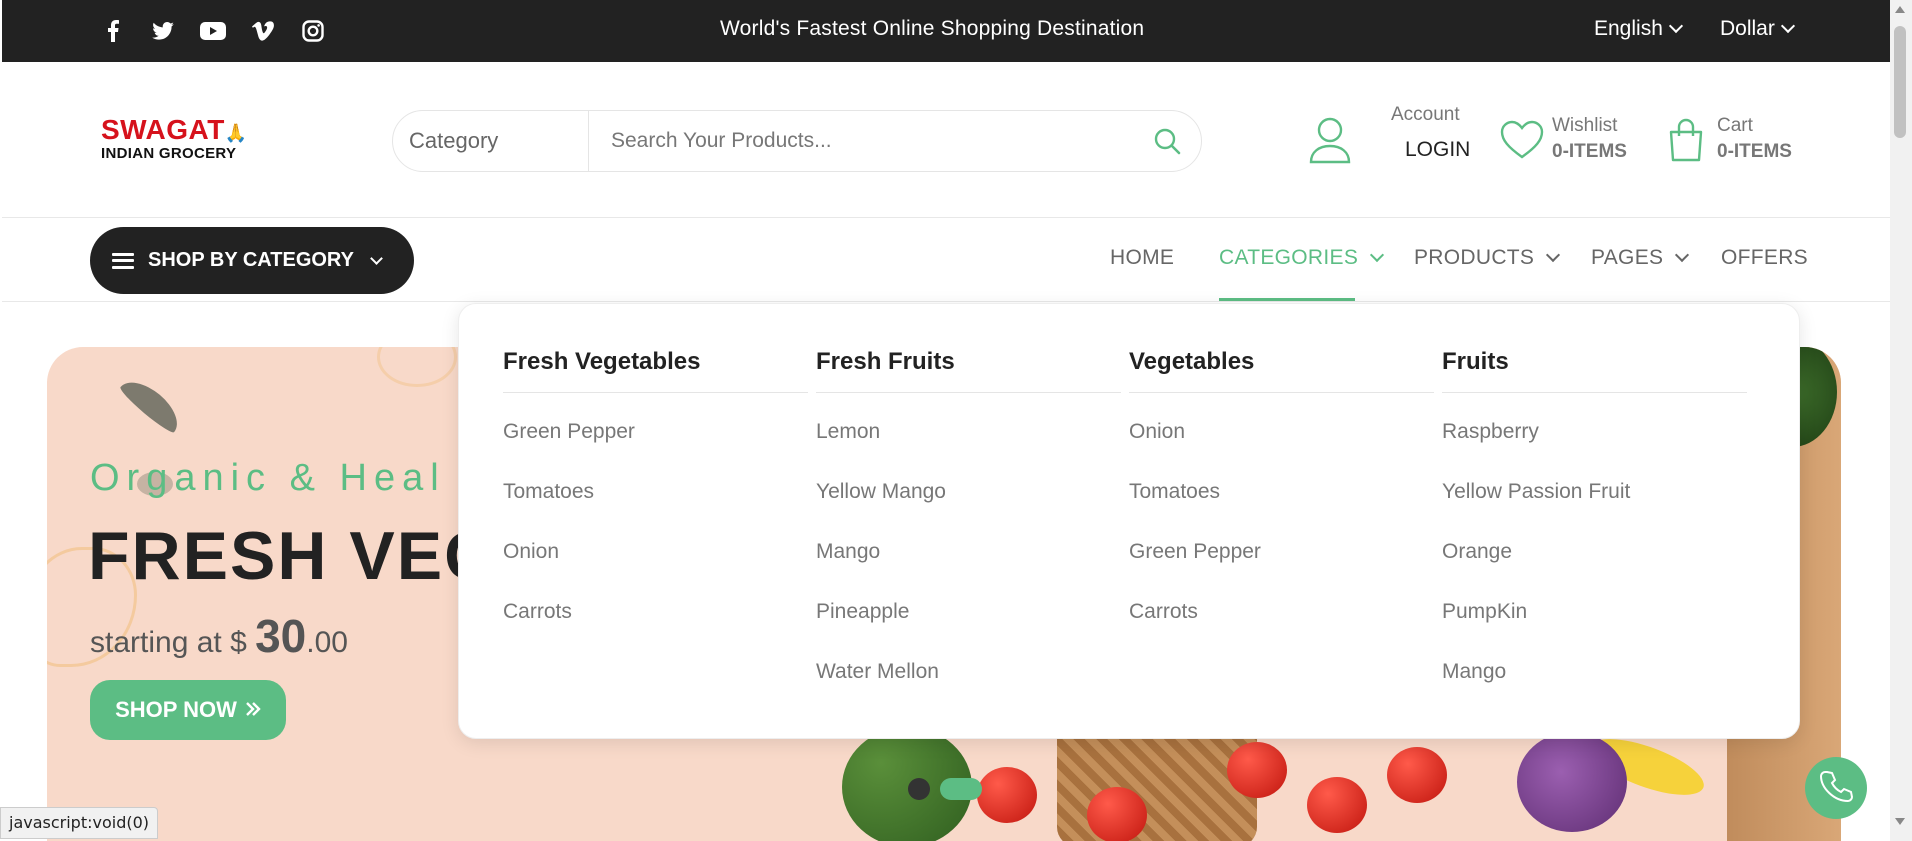 This screenshot has width=1912, height=841. Describe the element at coordinates (1474, 257) in the screenshot. I see `nav-item-label: PRODUCTS` at that location.